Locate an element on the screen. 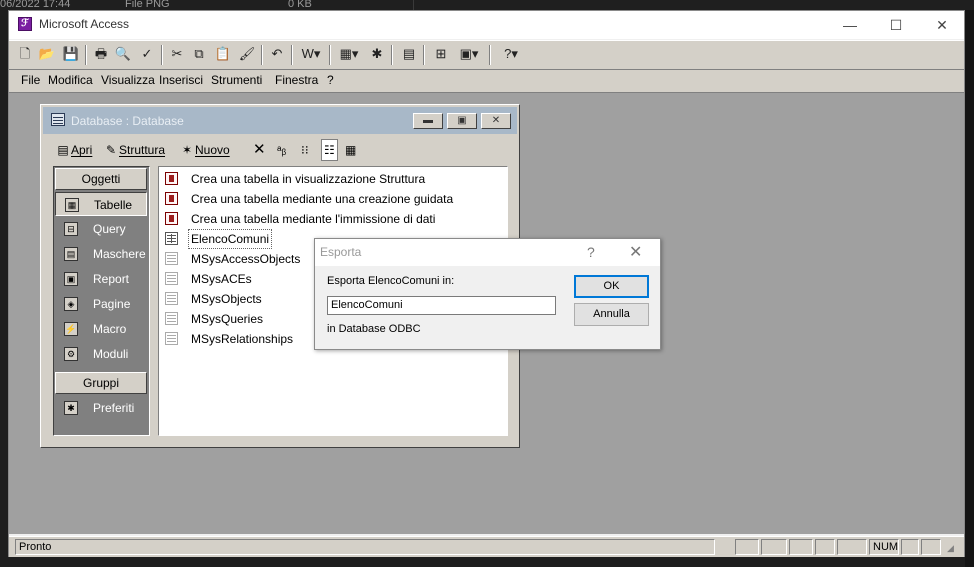 This screenshot has height=567, width=974. menu-finestra: Finestra is located at coordinates (296, 80).